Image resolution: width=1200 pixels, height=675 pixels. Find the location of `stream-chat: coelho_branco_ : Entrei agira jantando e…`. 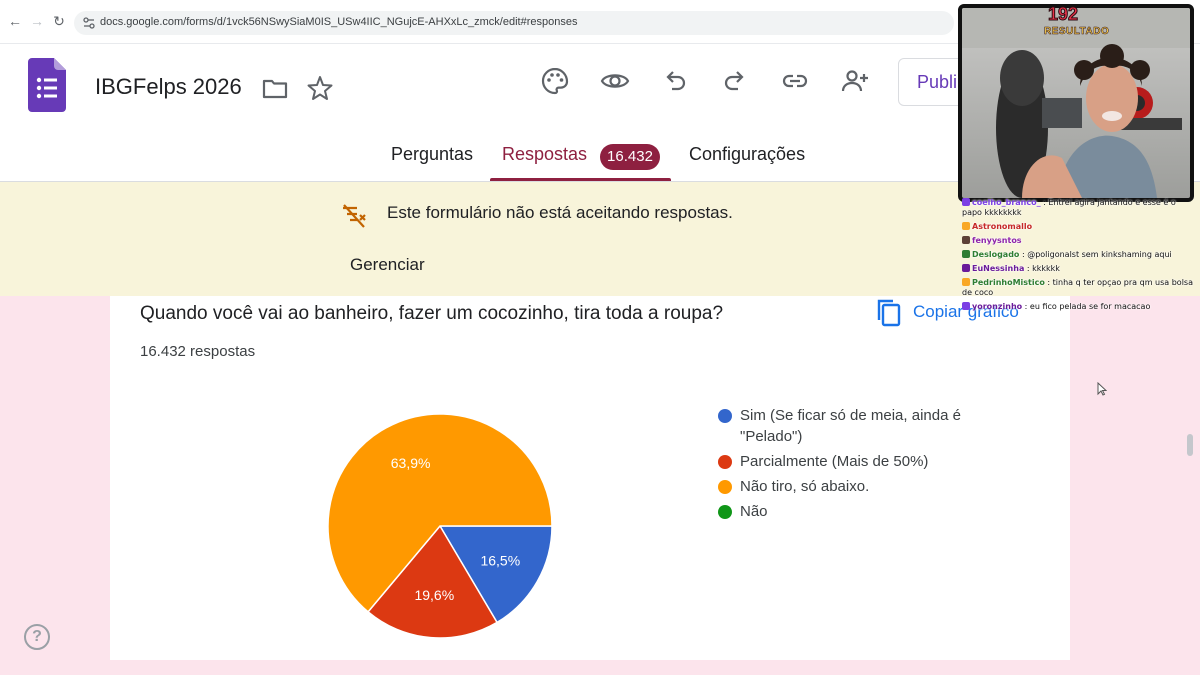

stream-chat: coelho_branco_ : Entrei agira jantando e… is located at coordinates (1078, 257).